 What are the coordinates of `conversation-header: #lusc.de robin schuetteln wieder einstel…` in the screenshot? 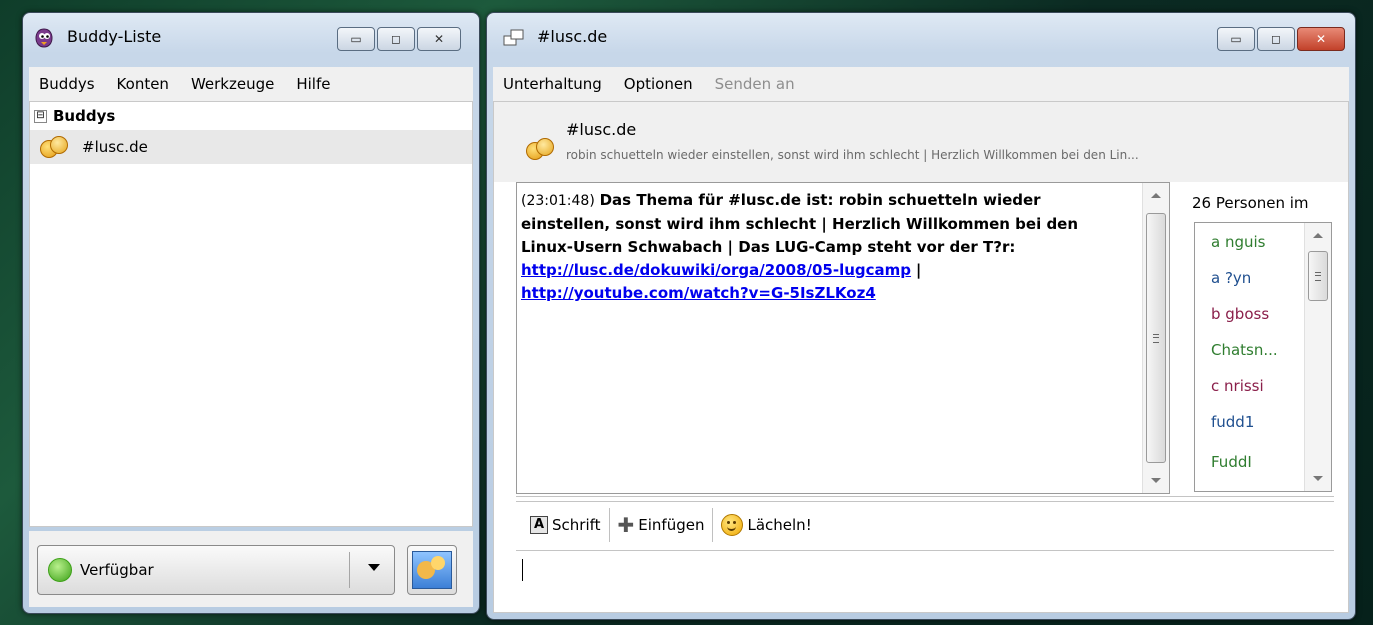 It's located at (921, 142).